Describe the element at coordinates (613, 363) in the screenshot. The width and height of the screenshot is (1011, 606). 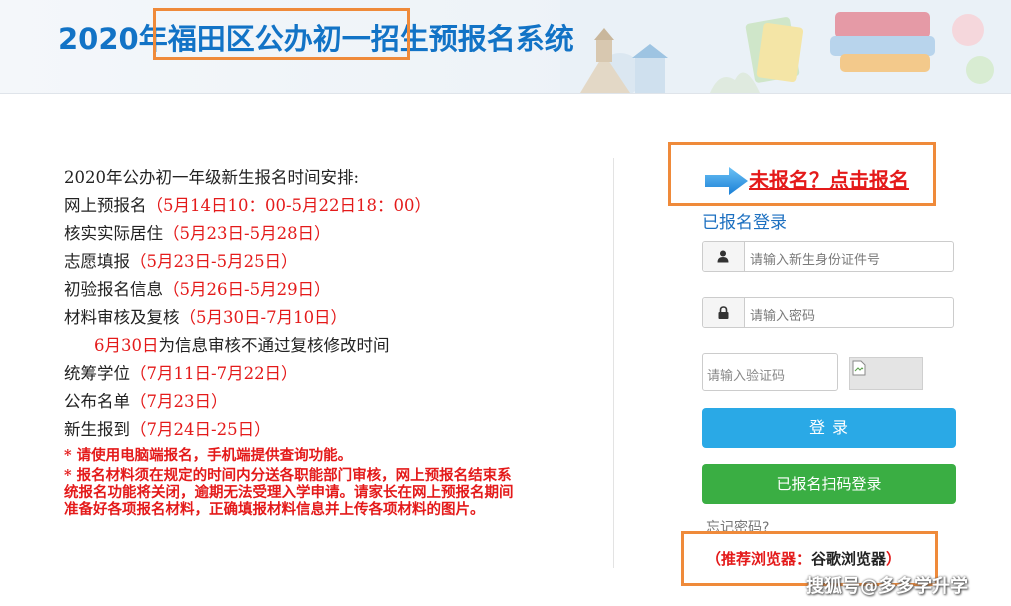
I see `vertical-divider` at that location.